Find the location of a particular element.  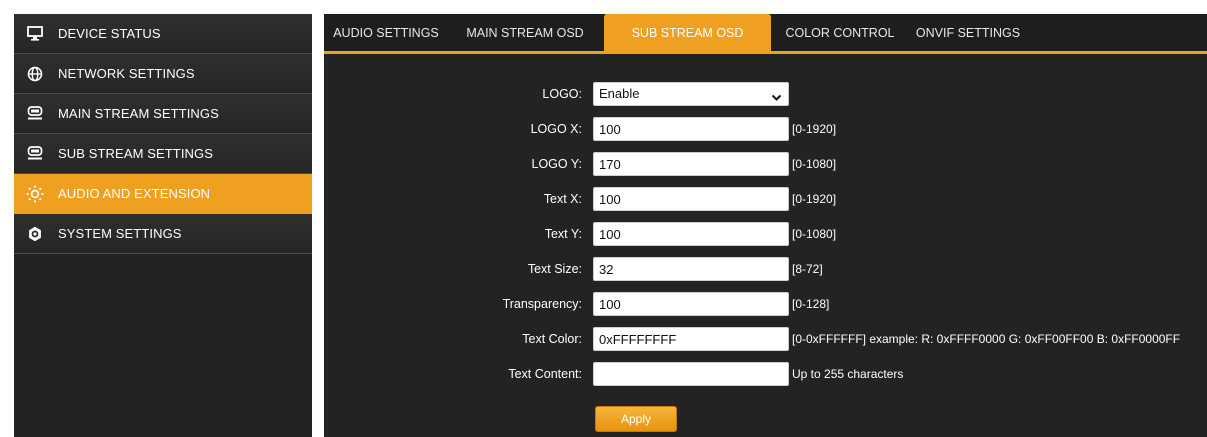

text-y-row: Text Y: [0-1080] is located at coordinates (765, 234).